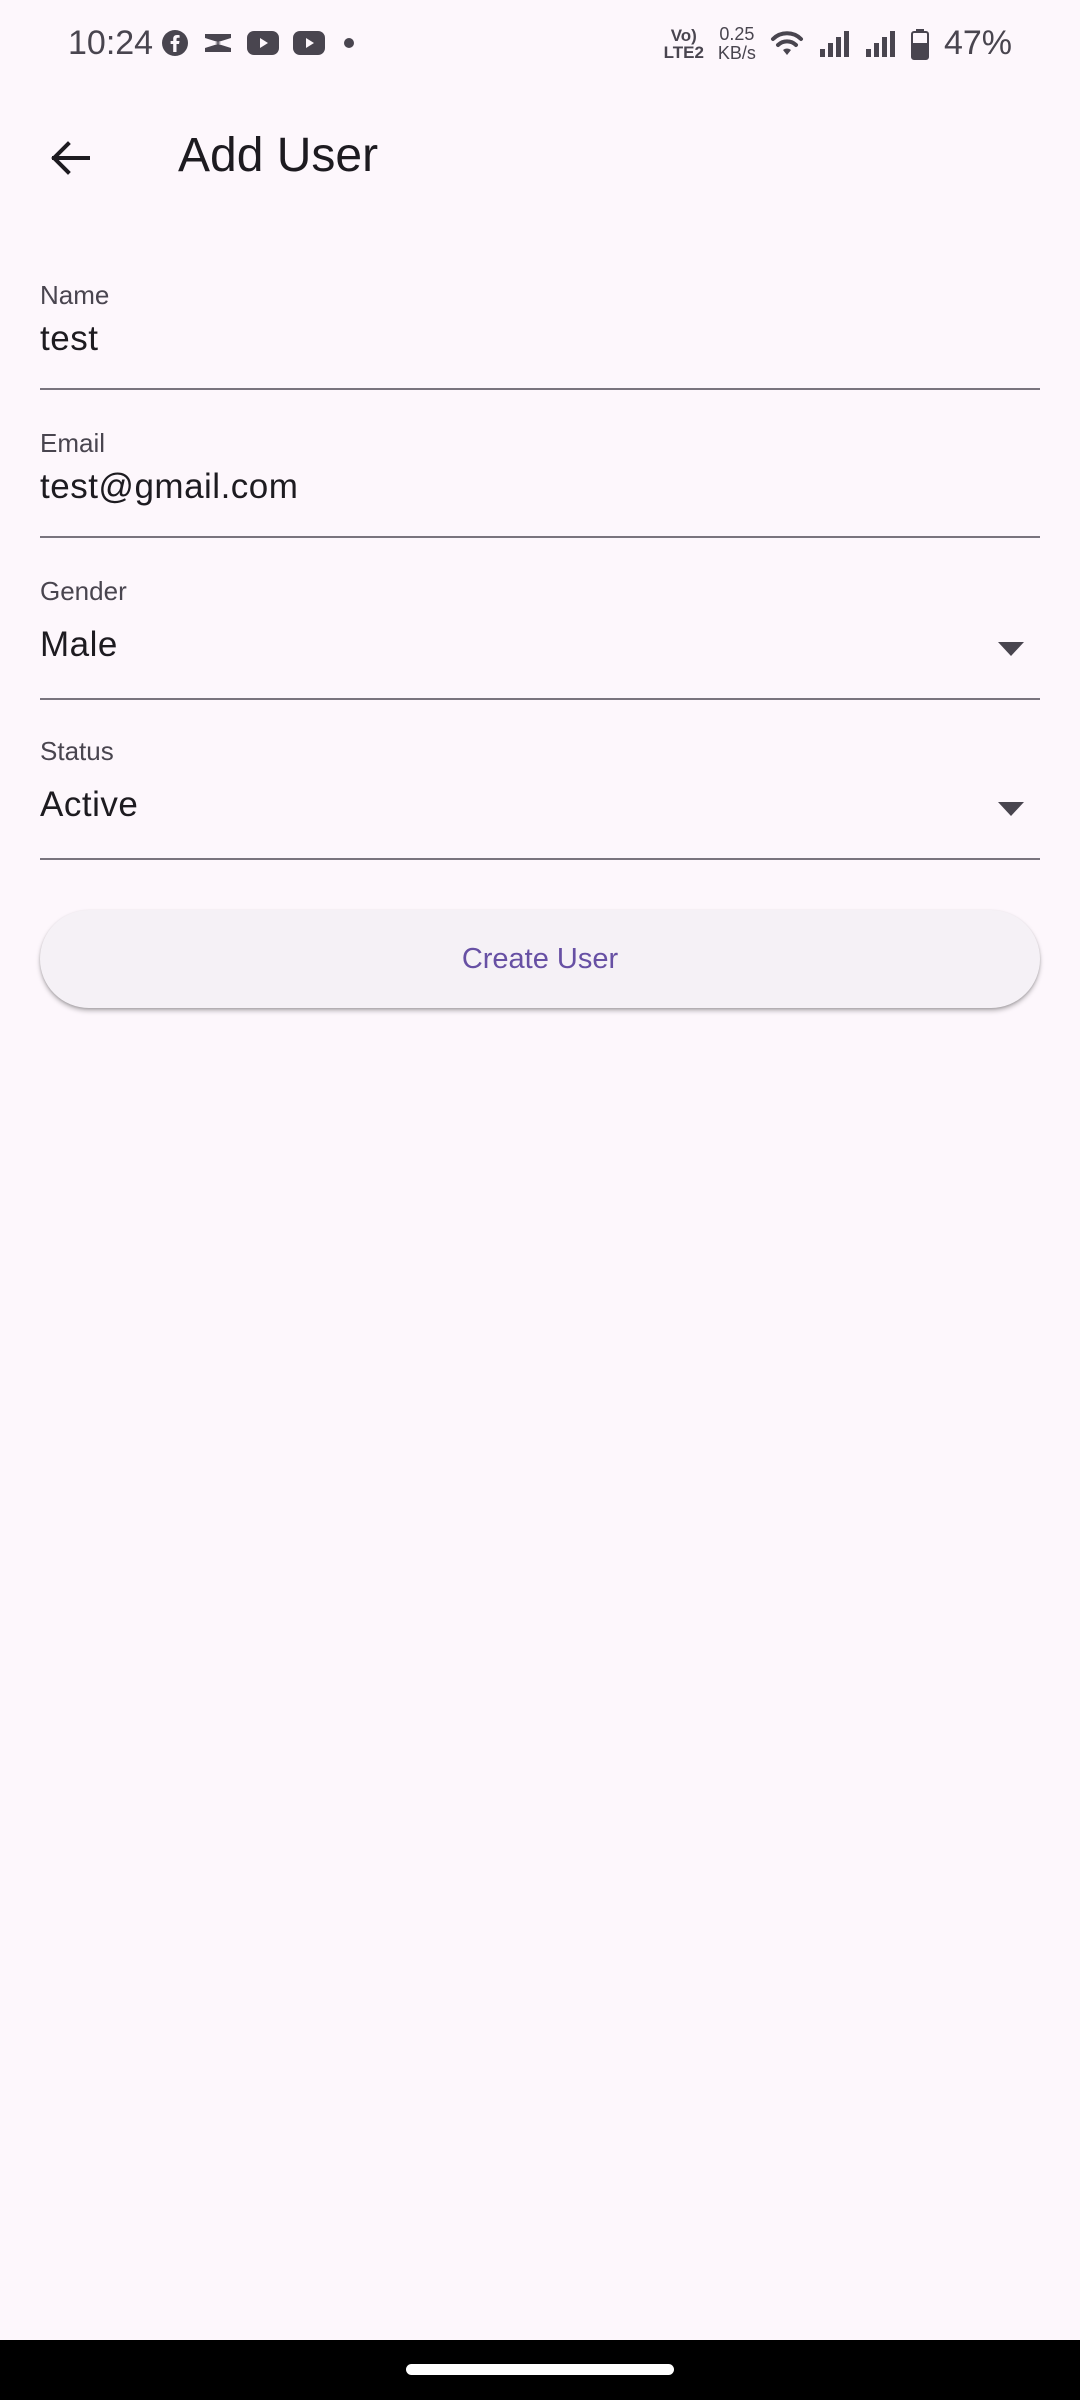  Describe the element at coordinates (540, 645) in the screenshot. I see `gender-value: Male` at that location.